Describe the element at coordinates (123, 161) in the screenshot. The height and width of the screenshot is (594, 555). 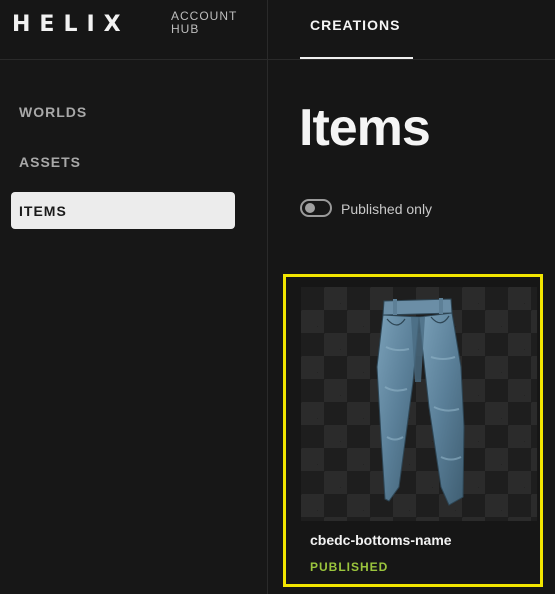
I see `sidebar-item-assets: ASSETS` at that location.